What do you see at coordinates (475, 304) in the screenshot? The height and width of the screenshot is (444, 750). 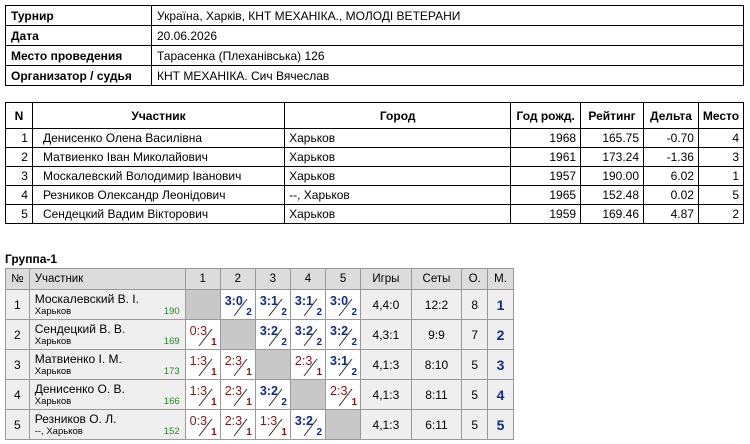 I see `group-points: 8` at bounding box center [475, 304].